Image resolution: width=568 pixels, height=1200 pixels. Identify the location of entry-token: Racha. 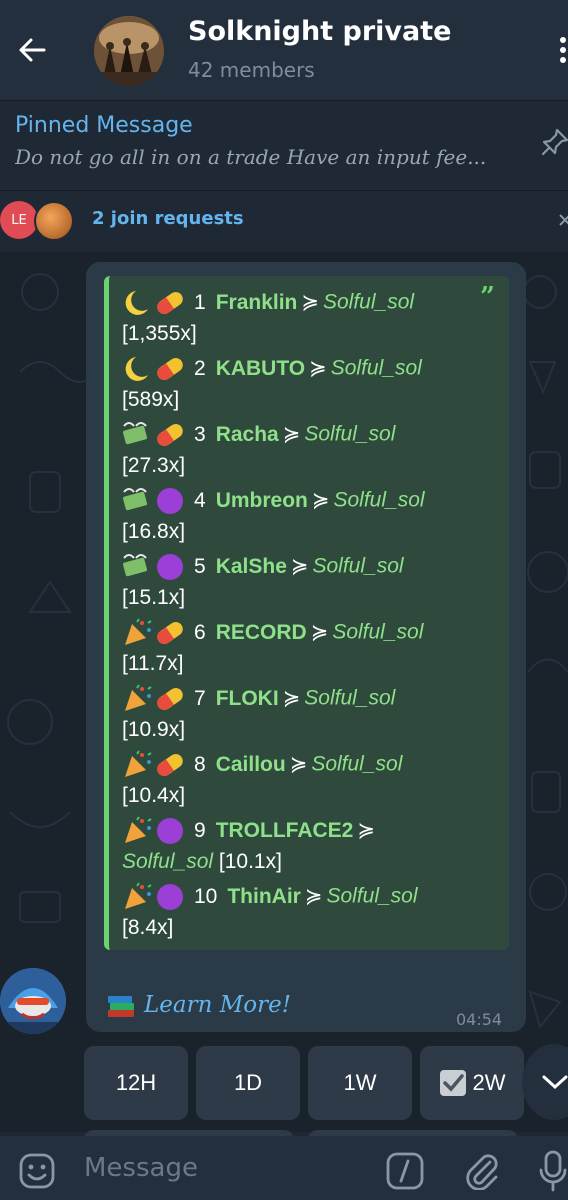
(247, 434).